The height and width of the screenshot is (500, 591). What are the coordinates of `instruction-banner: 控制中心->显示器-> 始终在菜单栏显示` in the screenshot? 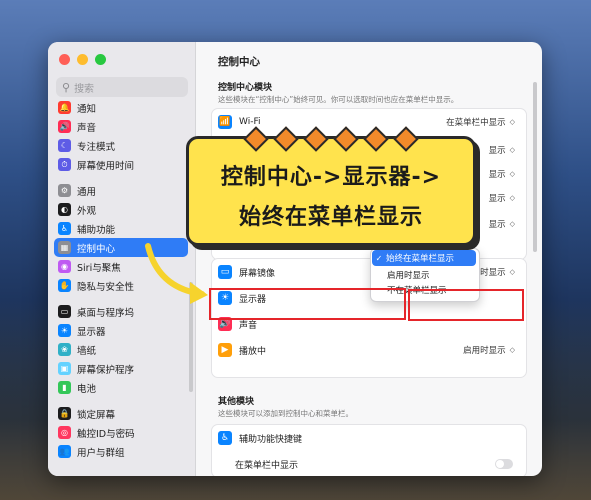 It's located at (331, 186).